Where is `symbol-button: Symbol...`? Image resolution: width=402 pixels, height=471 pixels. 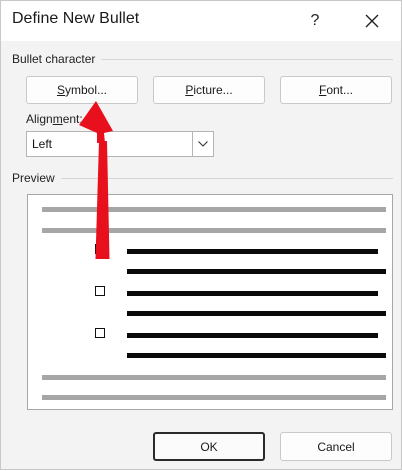
symbol-button: Symbol... is located at coordinates (82, 90).